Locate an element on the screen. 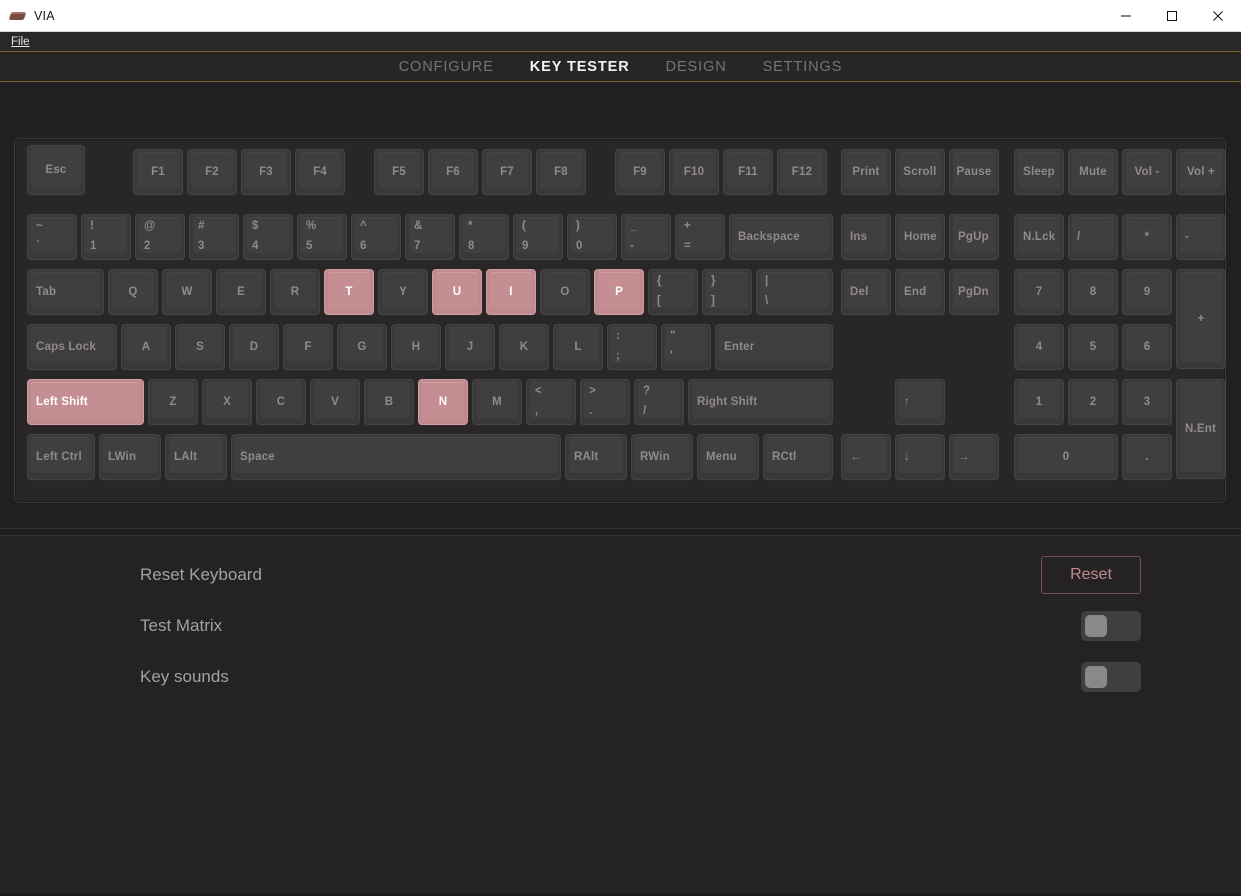 The height and width of the screenshot is (896, 1241). key-sounds-toggle is located at coordinates (1111, 677).